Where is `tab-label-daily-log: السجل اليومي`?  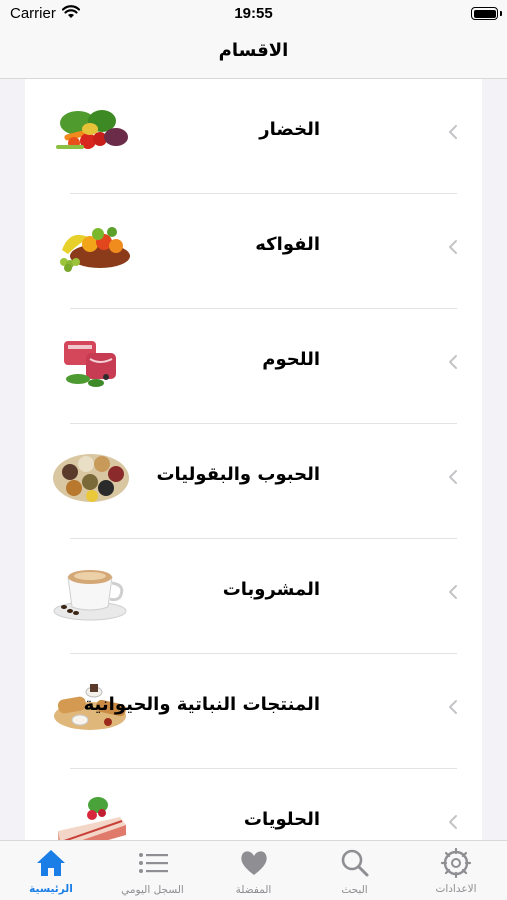 tab-label-daily-log: السجل اليومي is located at coordinates (152, 890).